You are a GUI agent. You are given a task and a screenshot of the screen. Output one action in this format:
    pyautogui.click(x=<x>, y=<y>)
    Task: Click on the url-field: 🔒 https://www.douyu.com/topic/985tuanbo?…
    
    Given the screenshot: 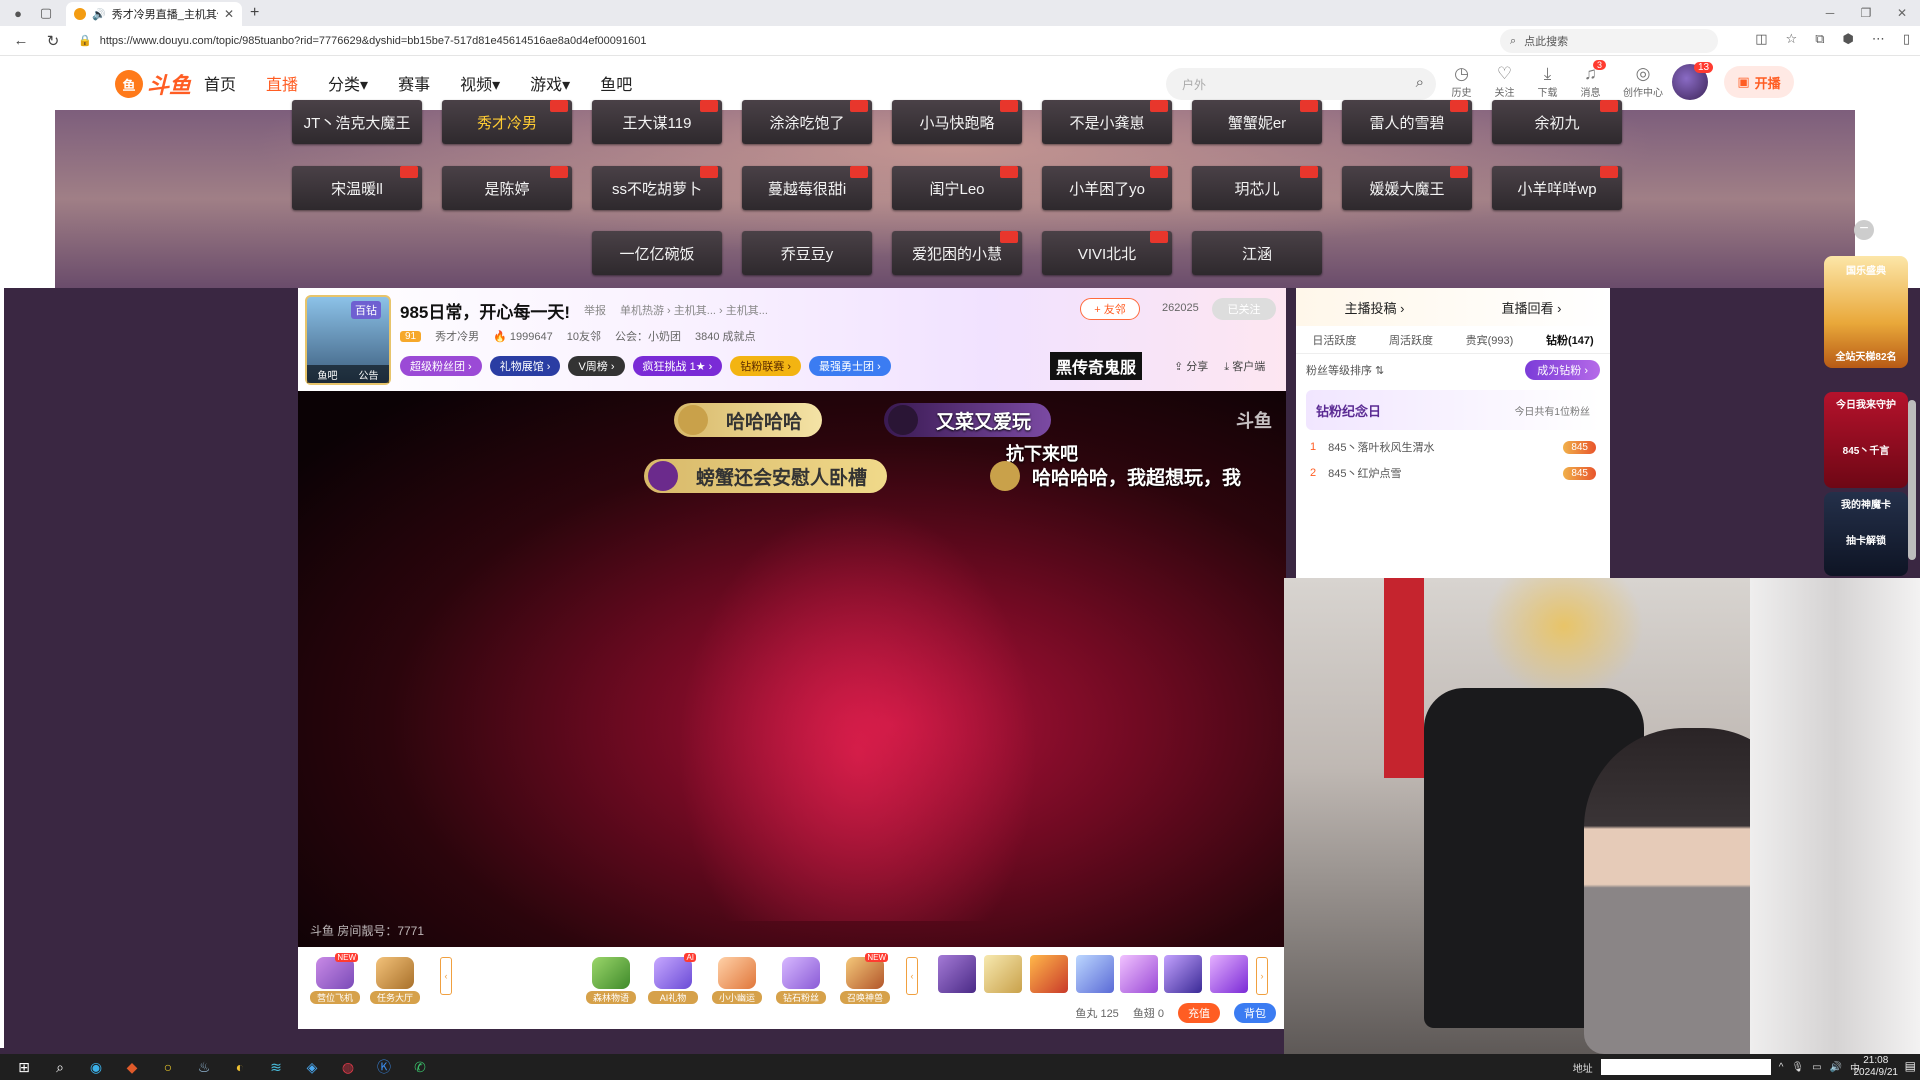 What is the action you would take?
    pyautogui.click(x=738, y=41)
    